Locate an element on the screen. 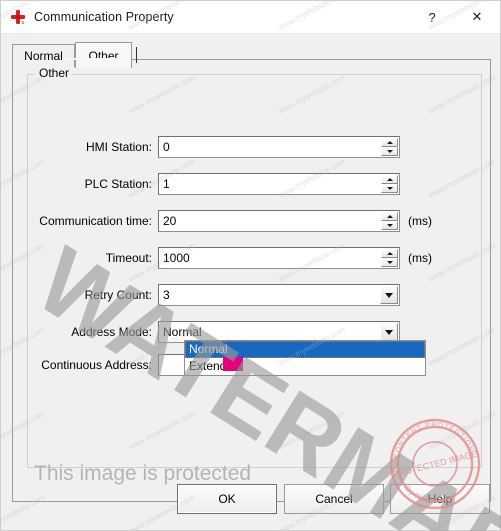 This screenshot has width=501, height=531. window-title: Communication Property is located at coordinates (104, 17).